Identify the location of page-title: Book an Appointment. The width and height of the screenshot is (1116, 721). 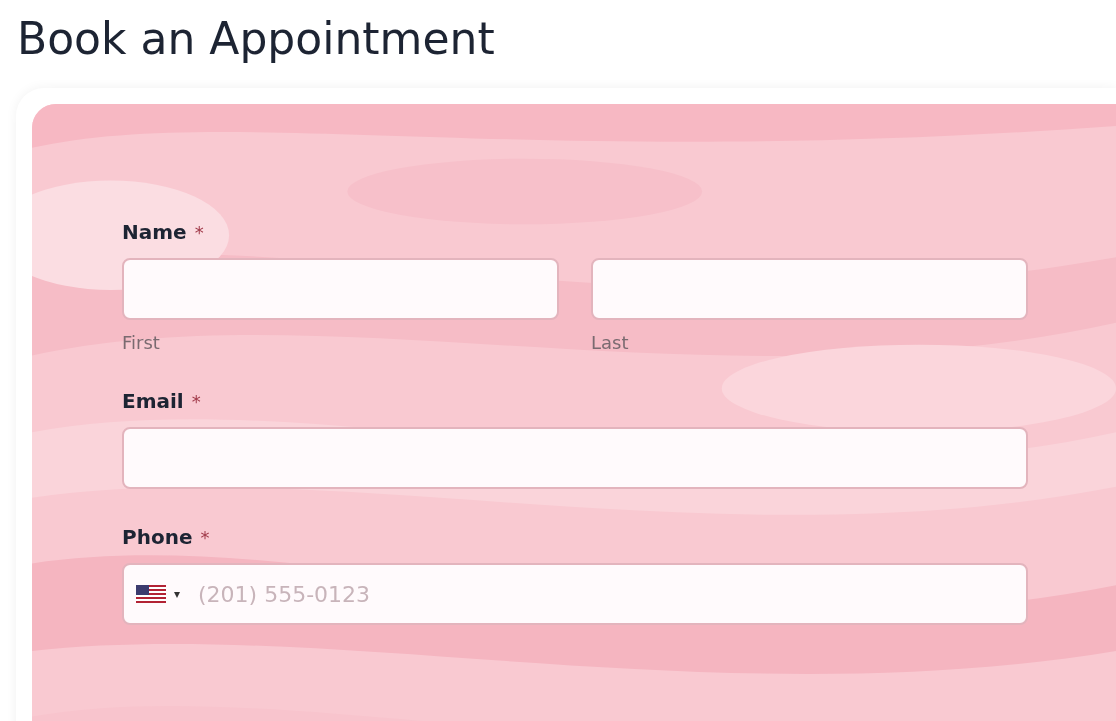
(256, 39).